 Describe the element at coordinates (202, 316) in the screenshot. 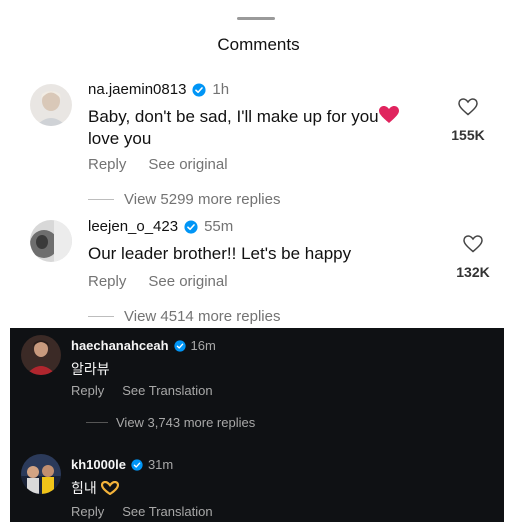

I see `view-more-replies-label: View 4514 more replies` at that location.